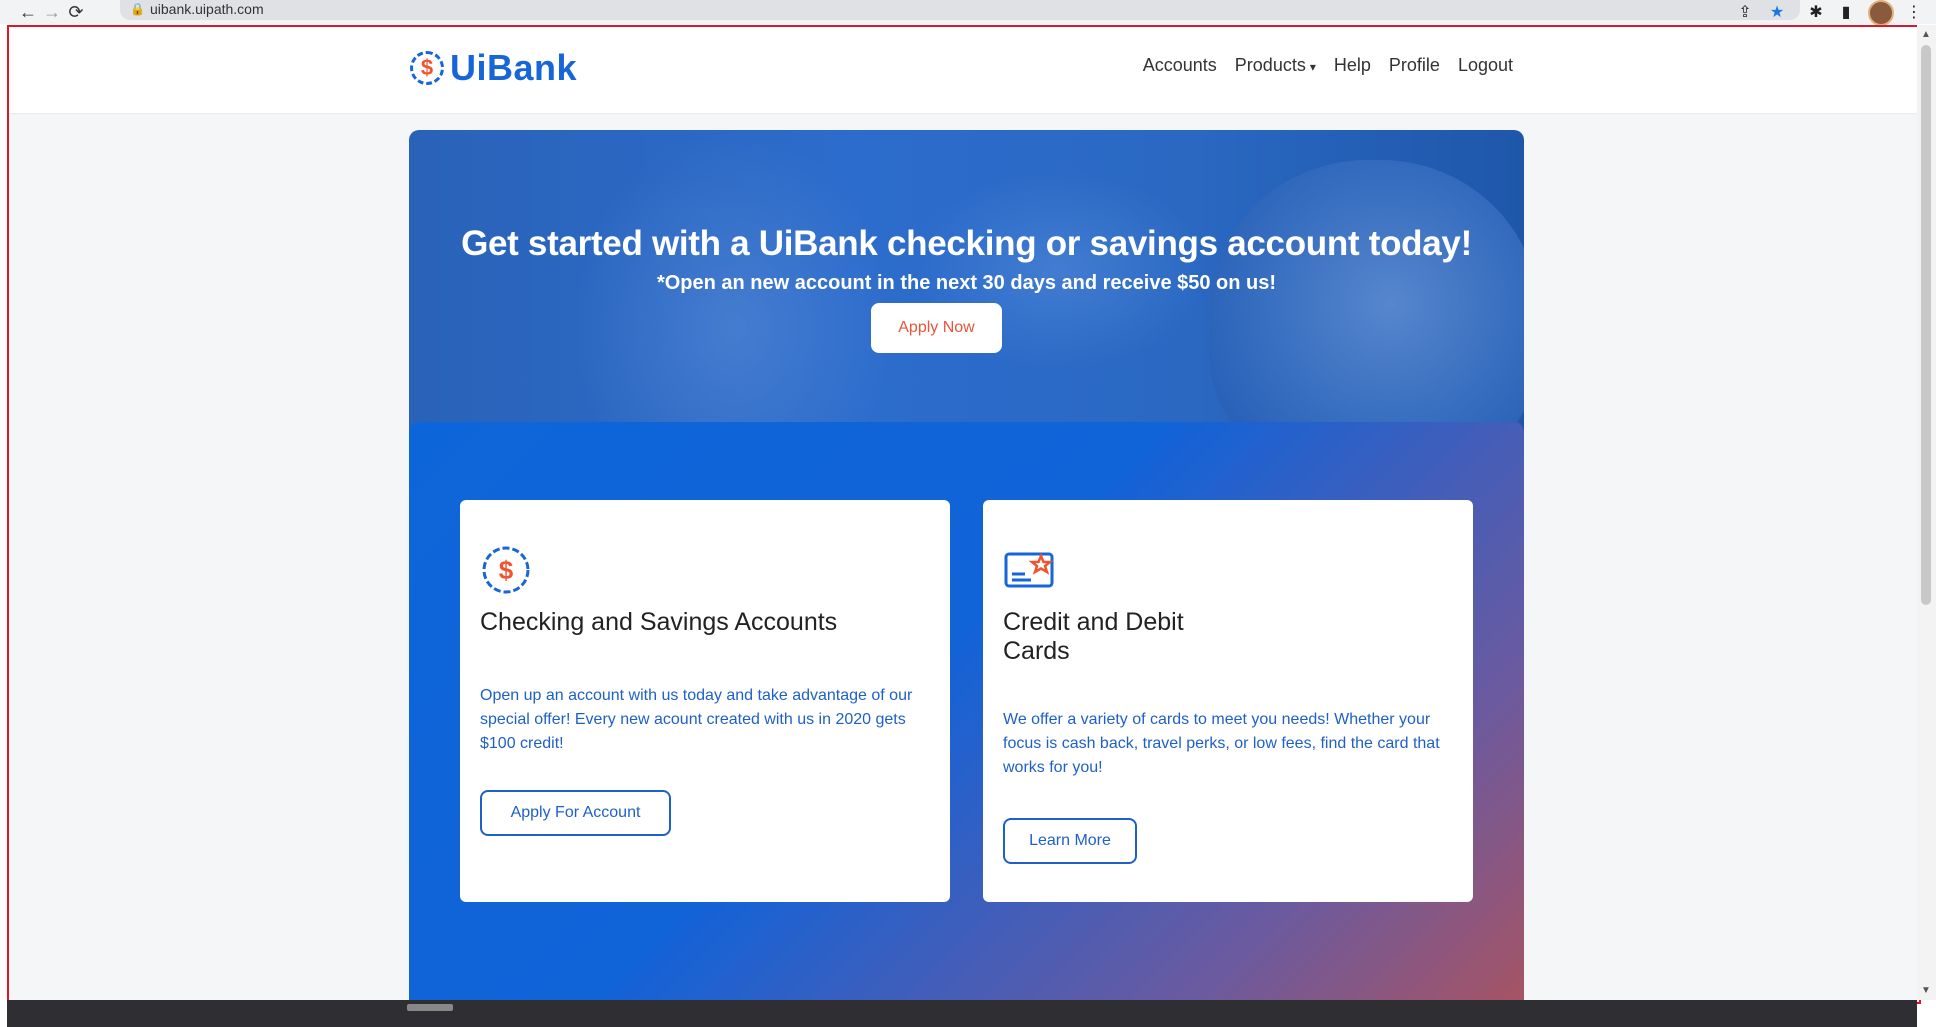 The image size is (1936, 1027). What do you see at coordinates (1881, 13) in the screenshot?
I see `profile-avatar` at bounding box center [1881, 13].